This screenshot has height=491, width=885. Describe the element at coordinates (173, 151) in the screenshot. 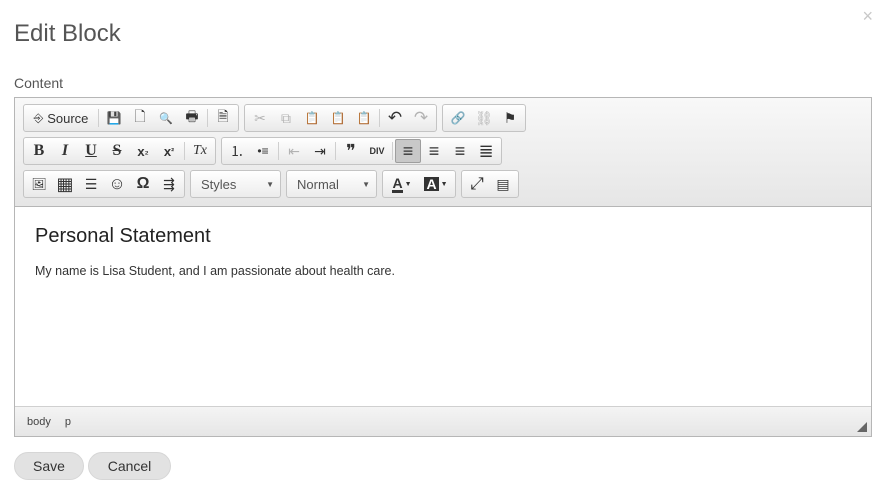

I see `superscript-mark: ²` at that location.